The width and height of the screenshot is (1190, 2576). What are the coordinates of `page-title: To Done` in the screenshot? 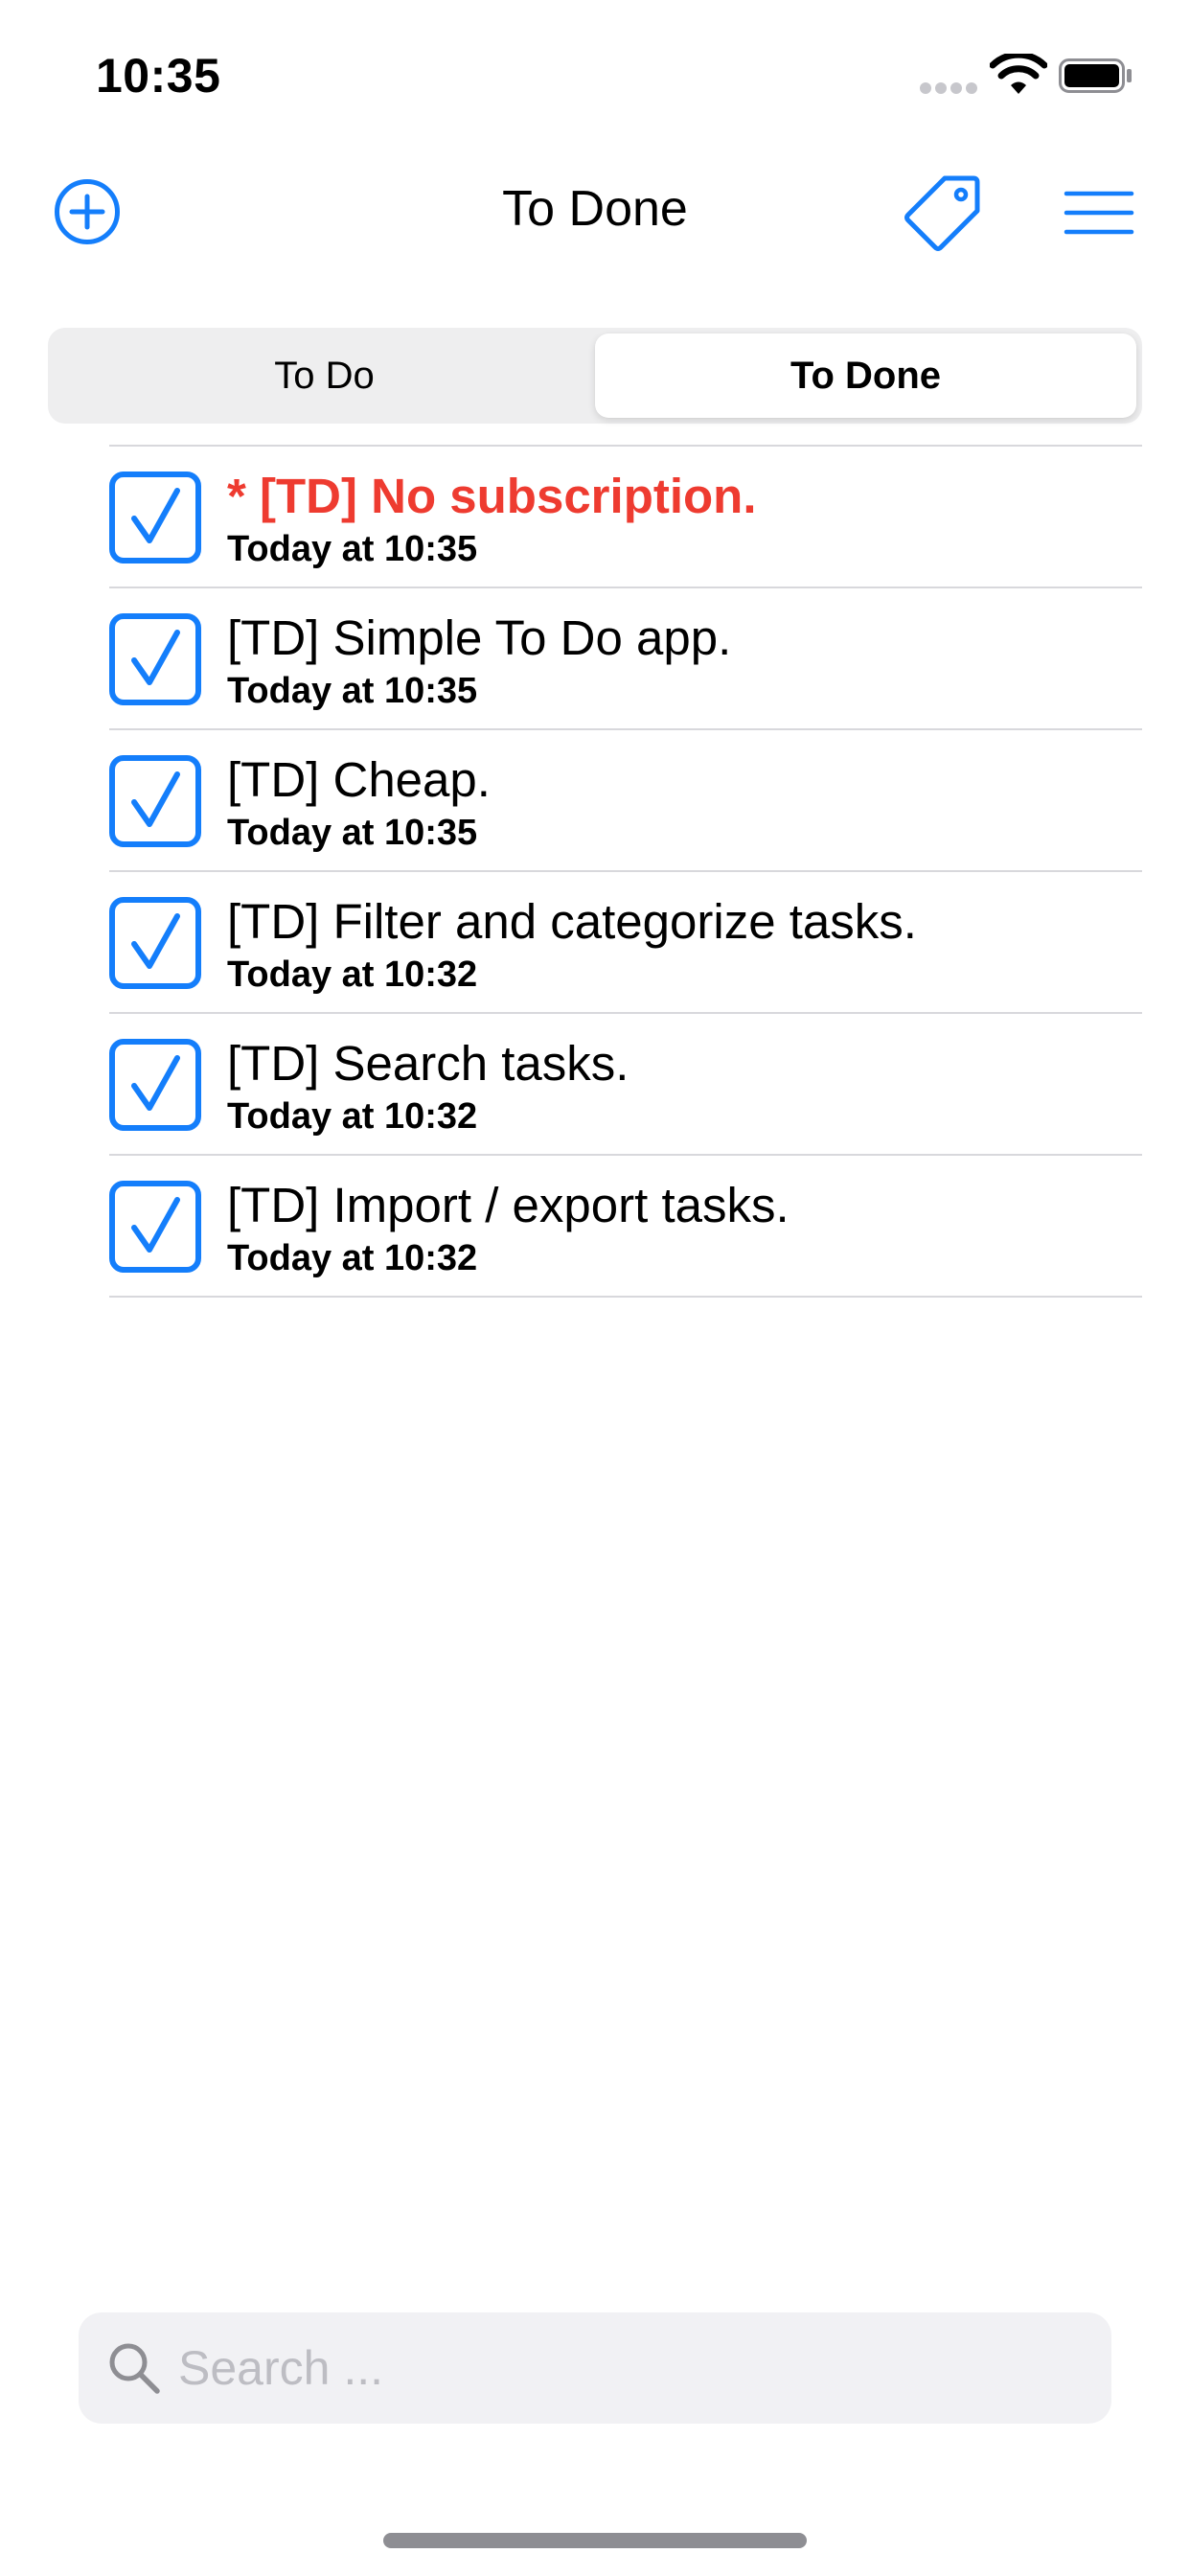 It's located at (595, 209).